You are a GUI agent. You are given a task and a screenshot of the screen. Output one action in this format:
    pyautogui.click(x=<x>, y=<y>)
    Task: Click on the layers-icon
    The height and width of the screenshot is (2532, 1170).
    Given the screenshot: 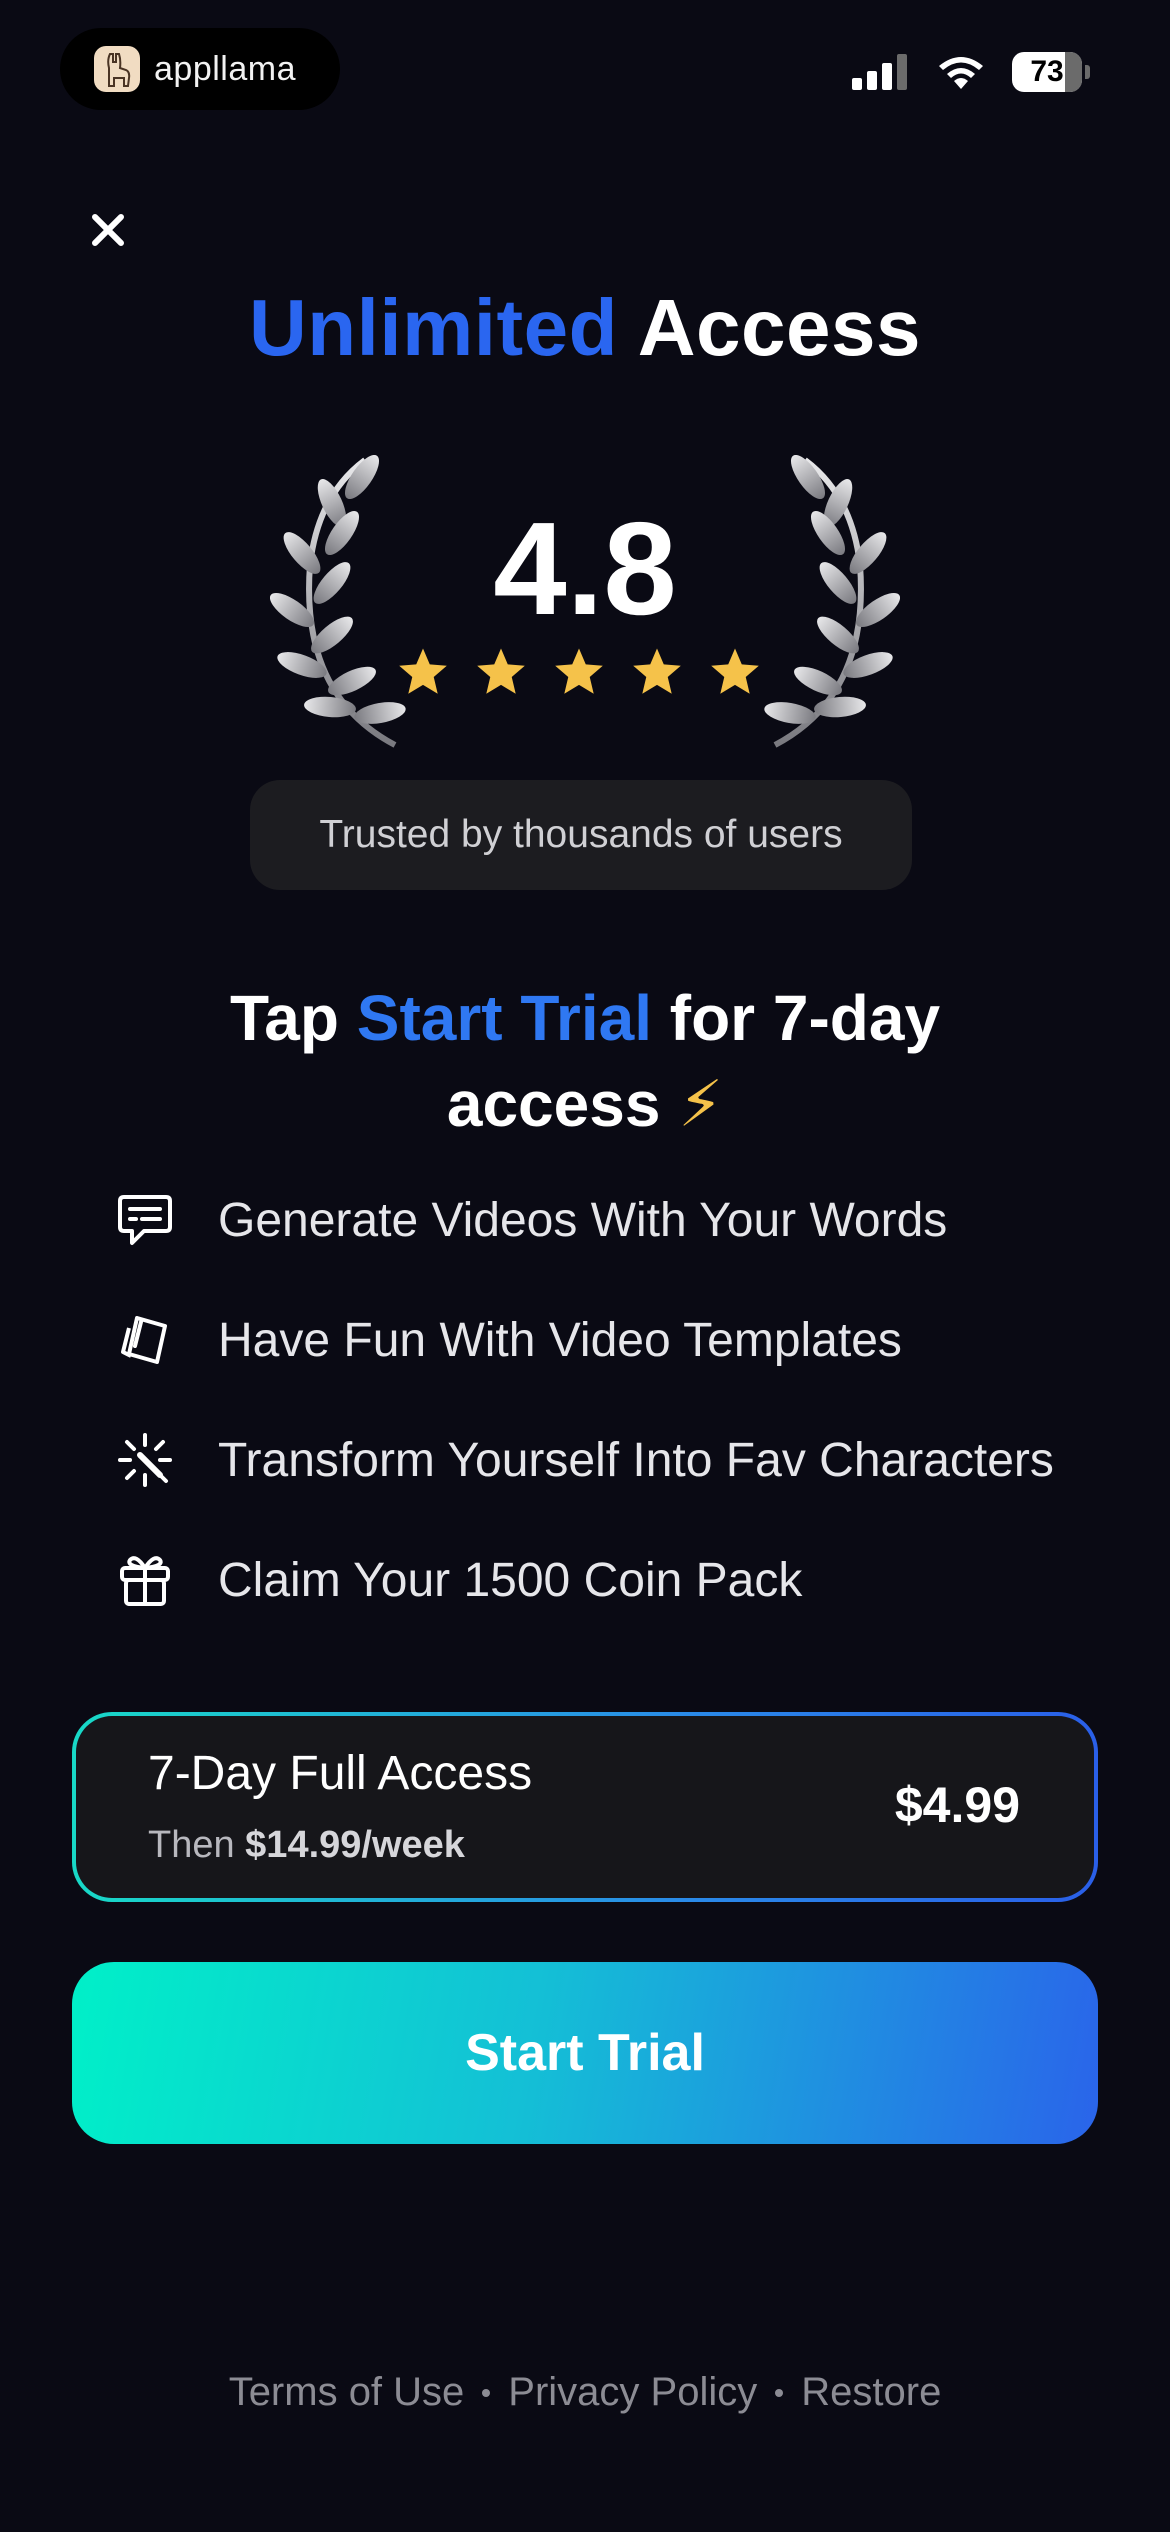 What is the action you would take?
    pyautogui.click(x=145, y=1340)
    